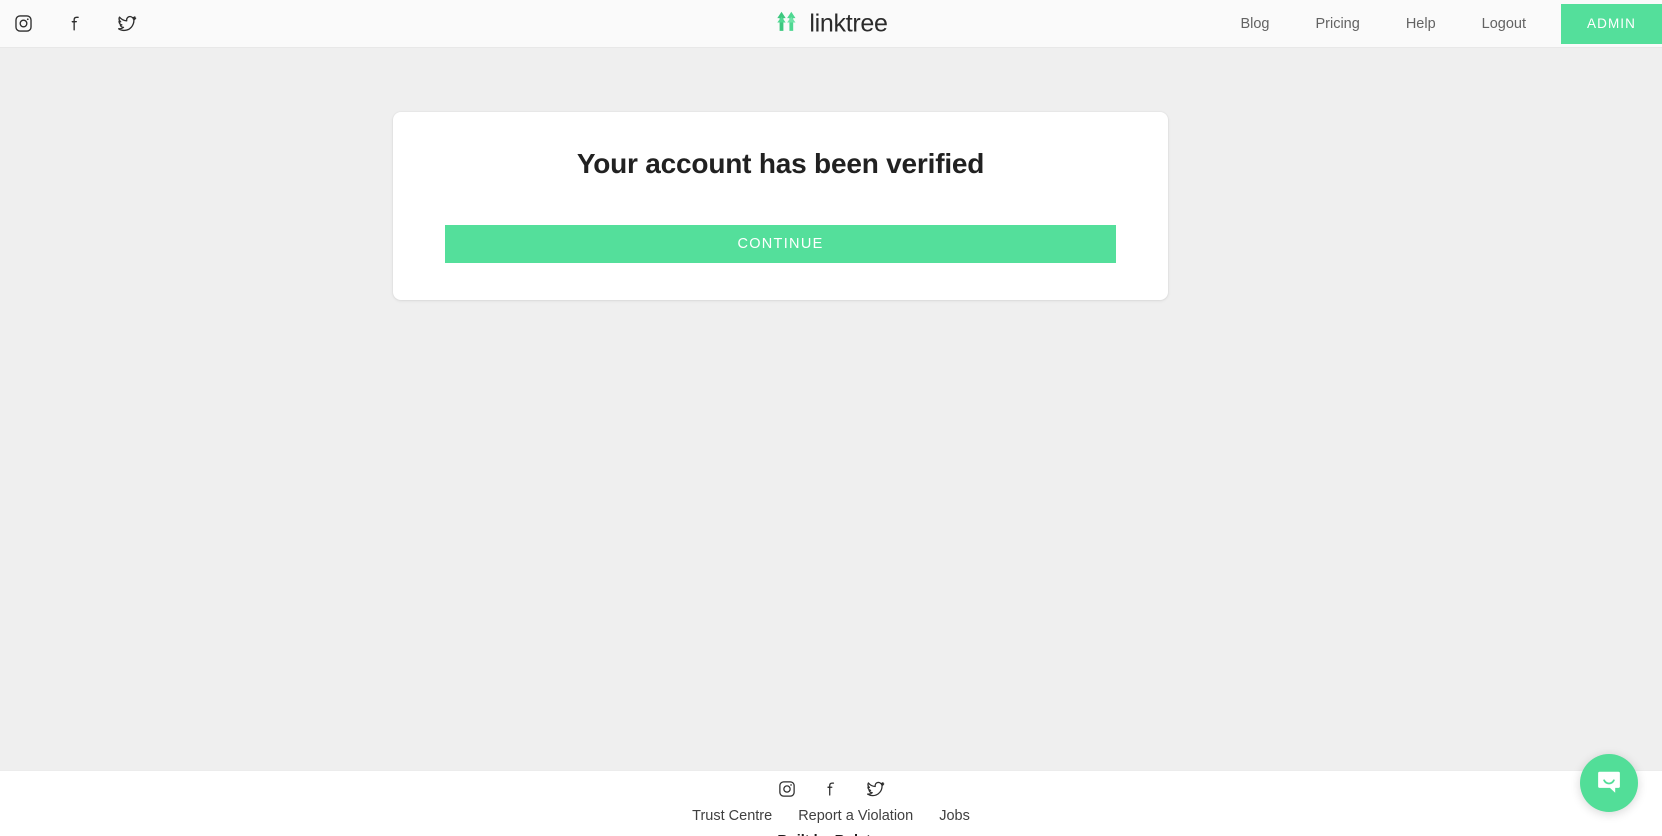 The width and height of the screenshot is (1662, 836). What do you see at coordinates (1611, 23) in the screenshot?
I see `admin-button: ADMIN` at bounding box center [1611, 23].